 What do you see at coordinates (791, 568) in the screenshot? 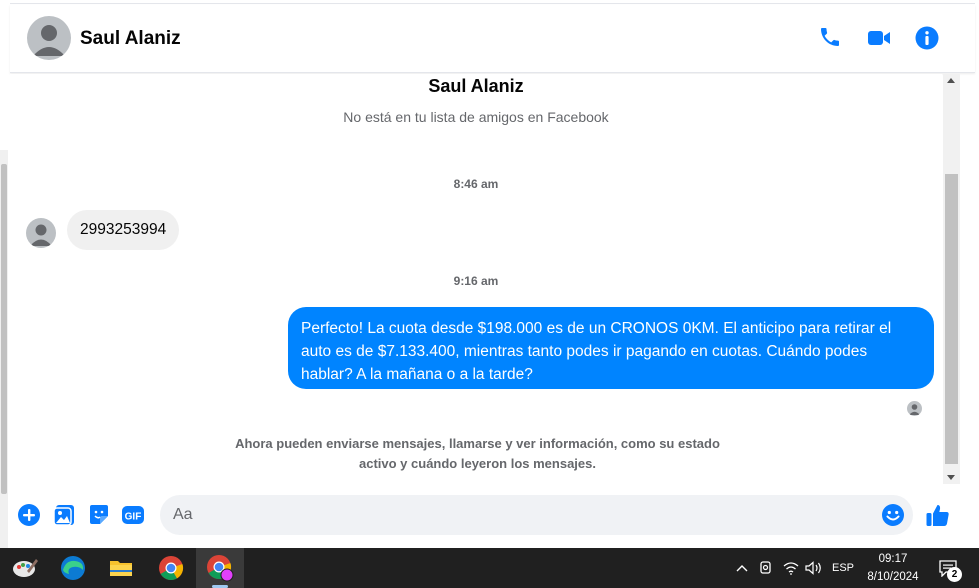
I see `wifi-icon` at bounding box center [791, 568].